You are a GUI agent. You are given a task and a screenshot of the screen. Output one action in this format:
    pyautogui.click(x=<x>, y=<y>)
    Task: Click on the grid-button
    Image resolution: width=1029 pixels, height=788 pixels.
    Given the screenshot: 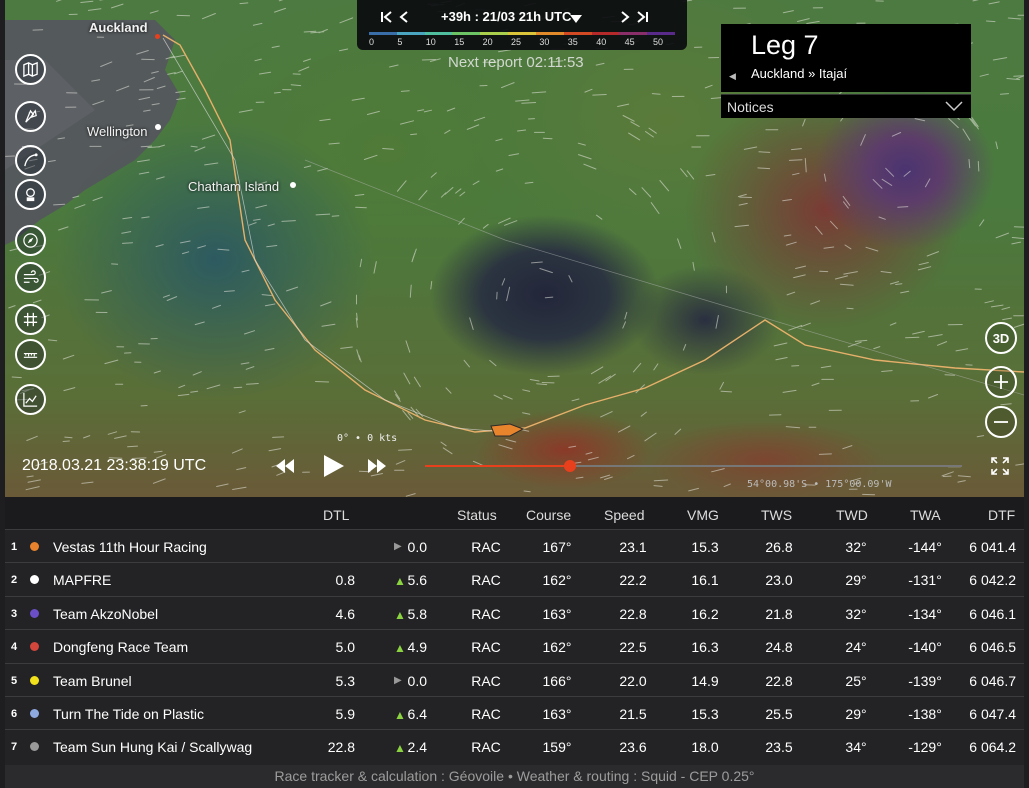 What is the action you would take?
    pyautogui.click(x=30, y=319)
    